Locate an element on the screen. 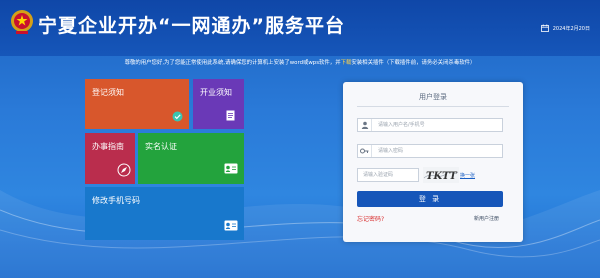 The image size is (600, 278). tile-service-guide: 办事指南 is located at coordinates (110, 158).